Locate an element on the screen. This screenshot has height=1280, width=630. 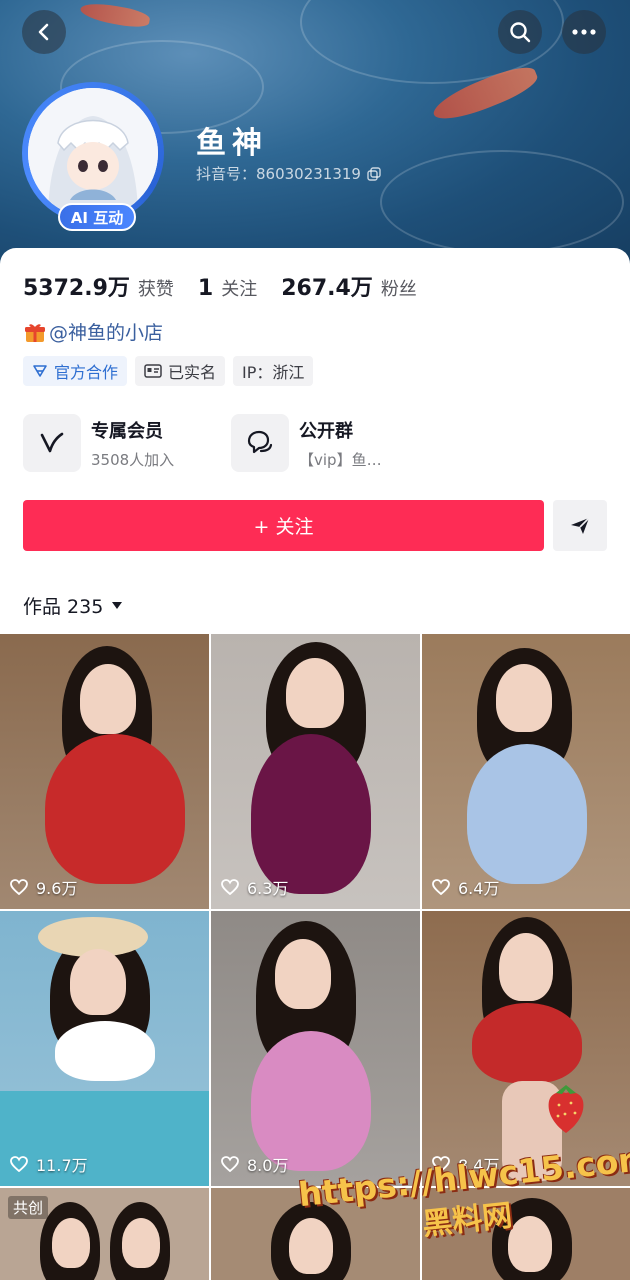
video-likes: 8.0万 is located at coordinates (254, 1164).